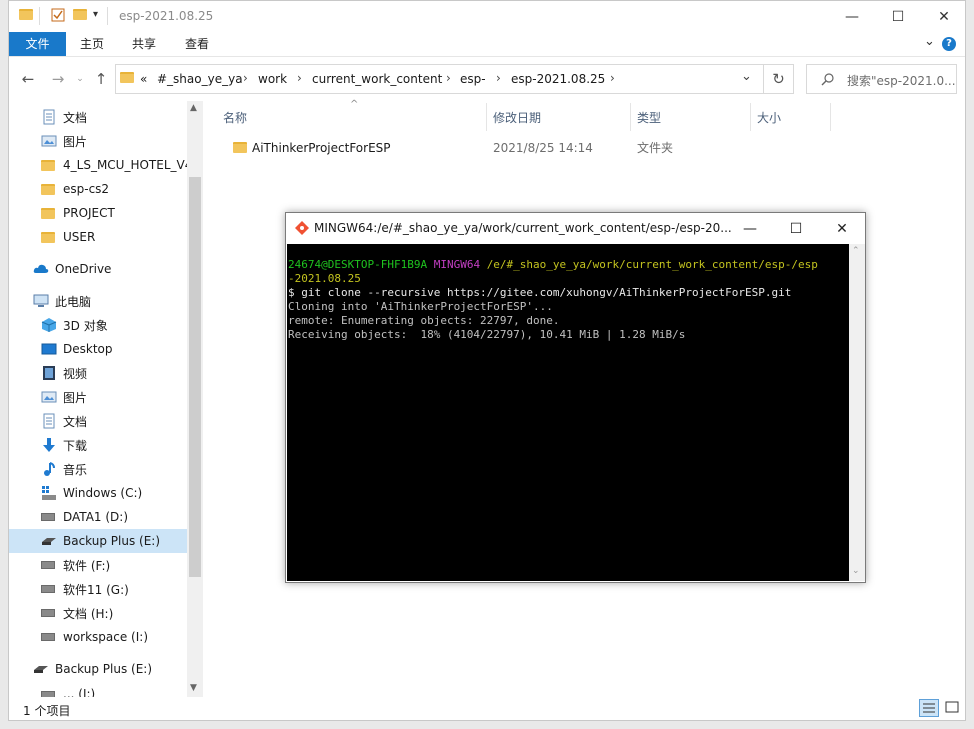 This screenshot has width=974, height=729. Describe the element at coordinates (88, 613) in the screenshot. I see `nav-item-label: 文档 (H:)` at that location.